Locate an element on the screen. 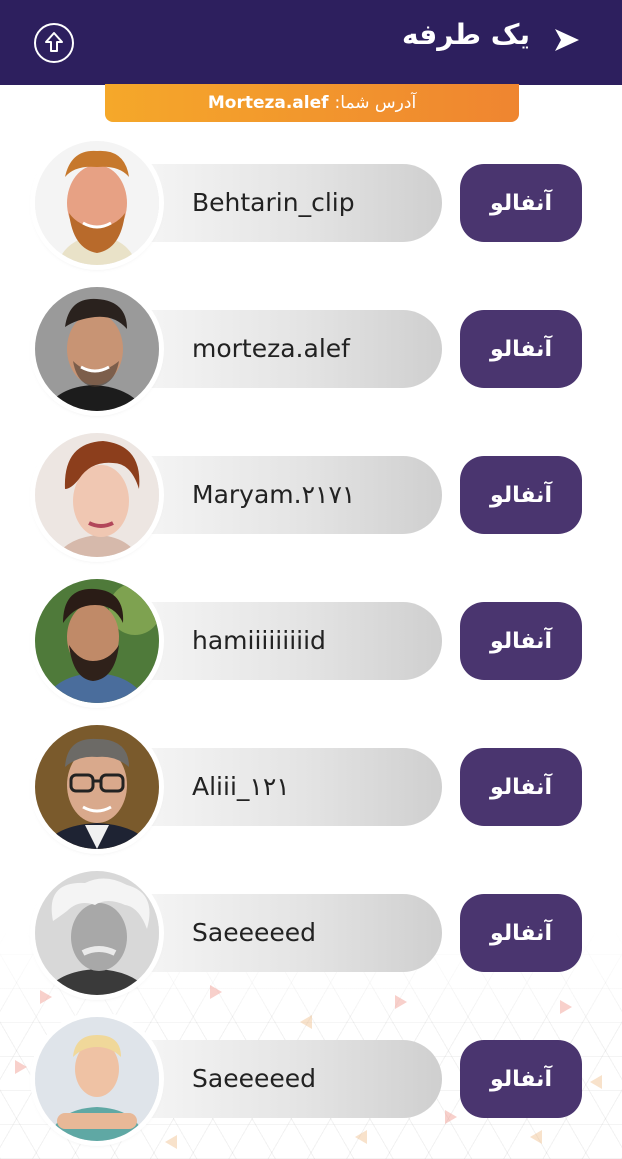 This screenshot has width=622, height=1159. address-value: Morteza.alef is located at coordinates (268, 103).